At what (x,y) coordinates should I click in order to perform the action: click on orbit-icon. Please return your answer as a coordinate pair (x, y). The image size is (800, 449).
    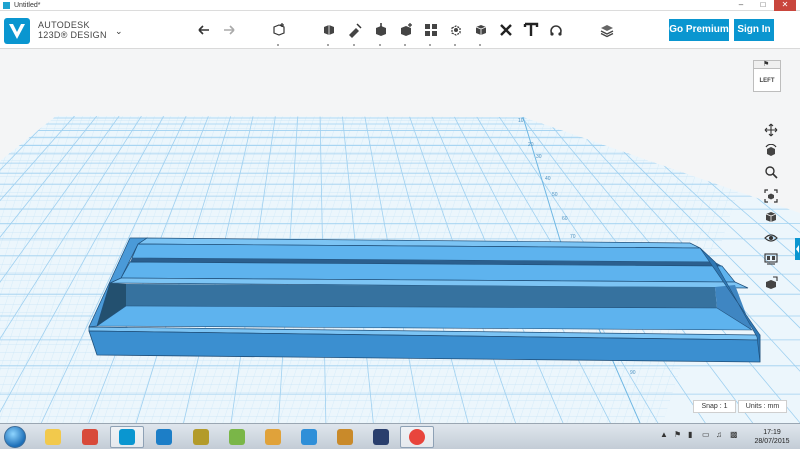
    Looking at the image, I should click on (771, 151).